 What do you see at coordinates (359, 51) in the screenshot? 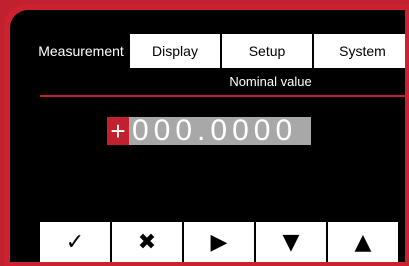
I see `tab-system: System` at bounding box center [359, 51].